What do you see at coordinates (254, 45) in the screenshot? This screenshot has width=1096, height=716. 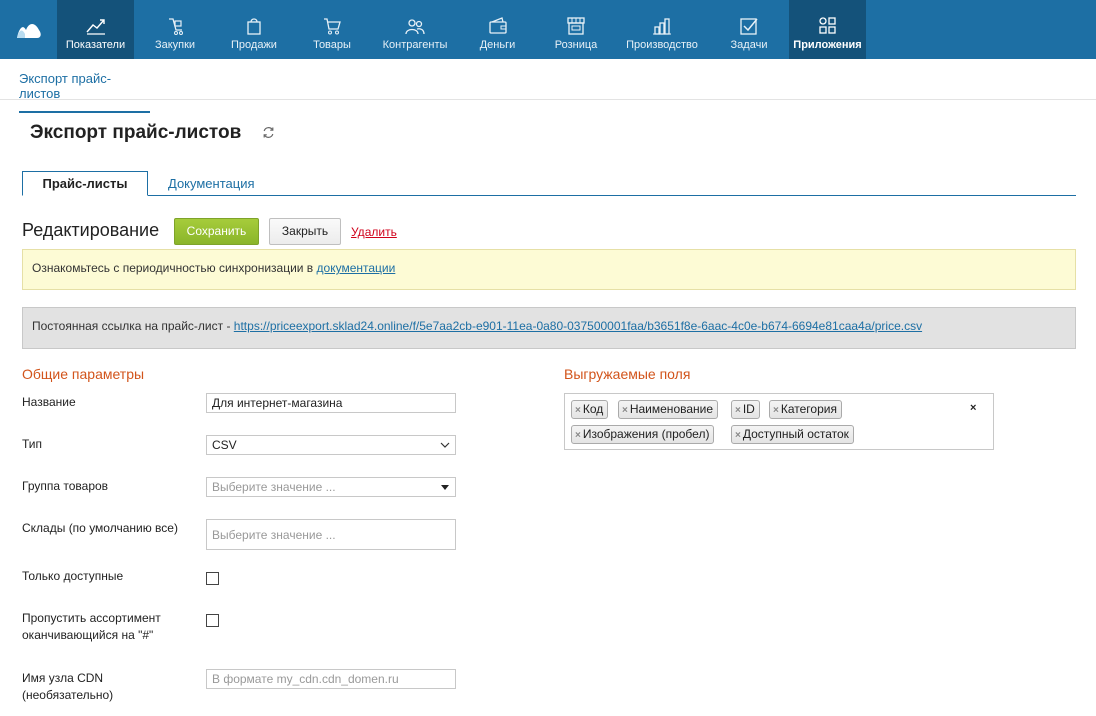 I see `nav-label: Продажи` at bounding box center [254, 45].